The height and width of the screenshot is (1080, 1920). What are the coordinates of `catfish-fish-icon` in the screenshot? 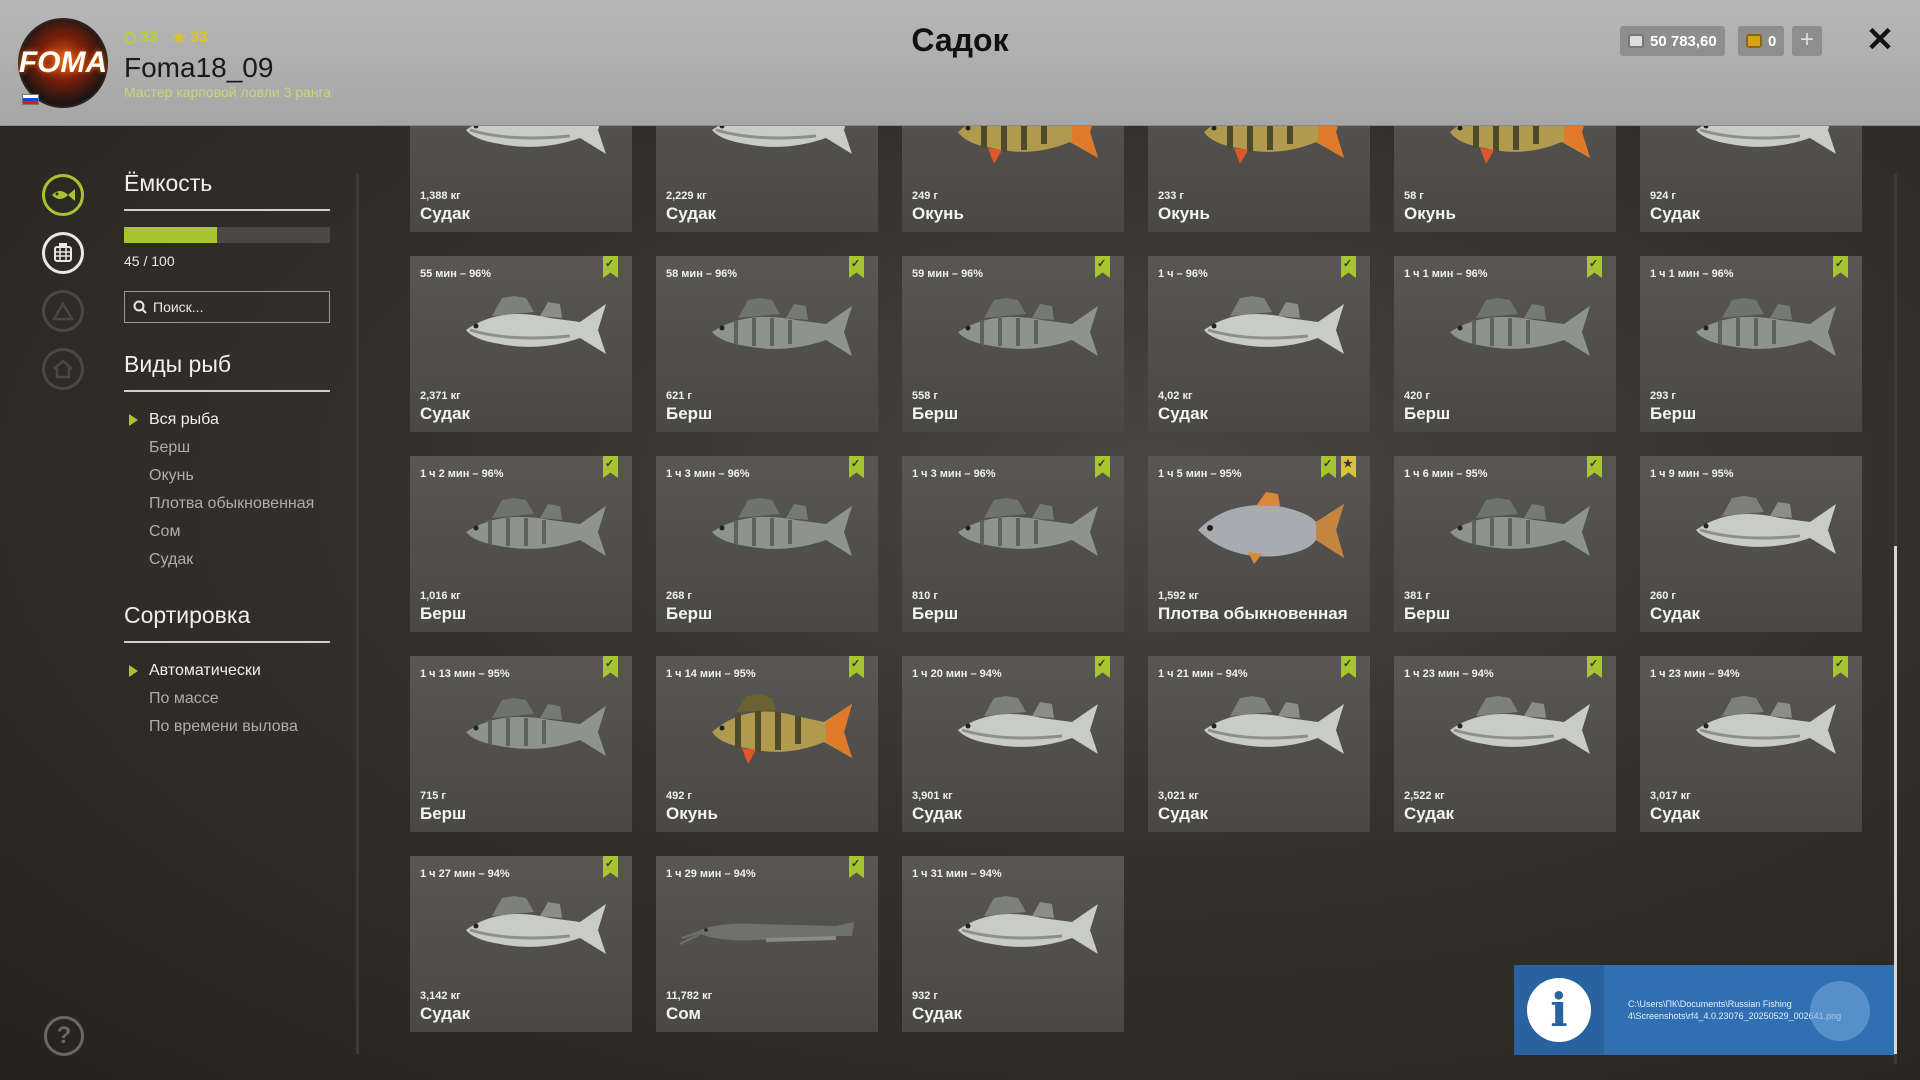 It's located at (767, 930).